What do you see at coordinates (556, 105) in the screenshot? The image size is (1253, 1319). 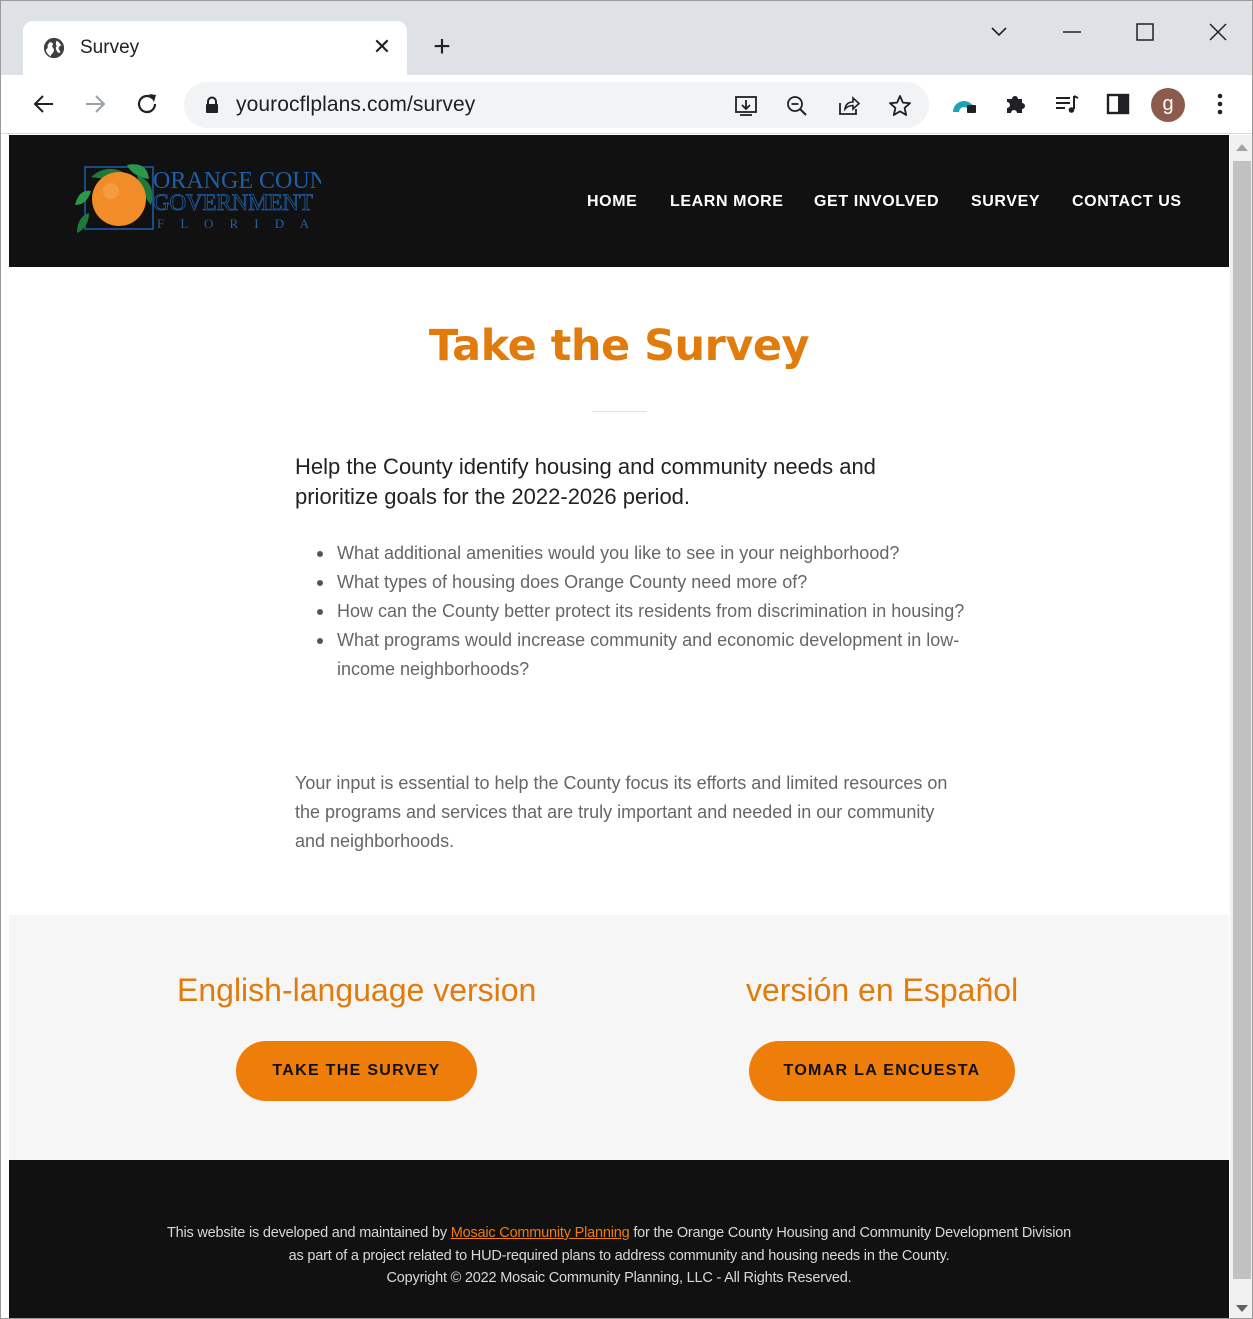 I see `address-bar: yourocflplans.com/survey` at bounding box center [556, 105].